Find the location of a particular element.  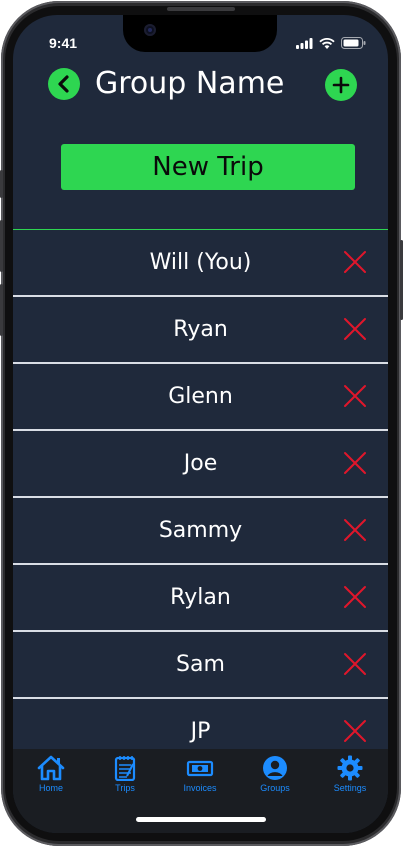

gear-icon is located at coordinates (350, 768).